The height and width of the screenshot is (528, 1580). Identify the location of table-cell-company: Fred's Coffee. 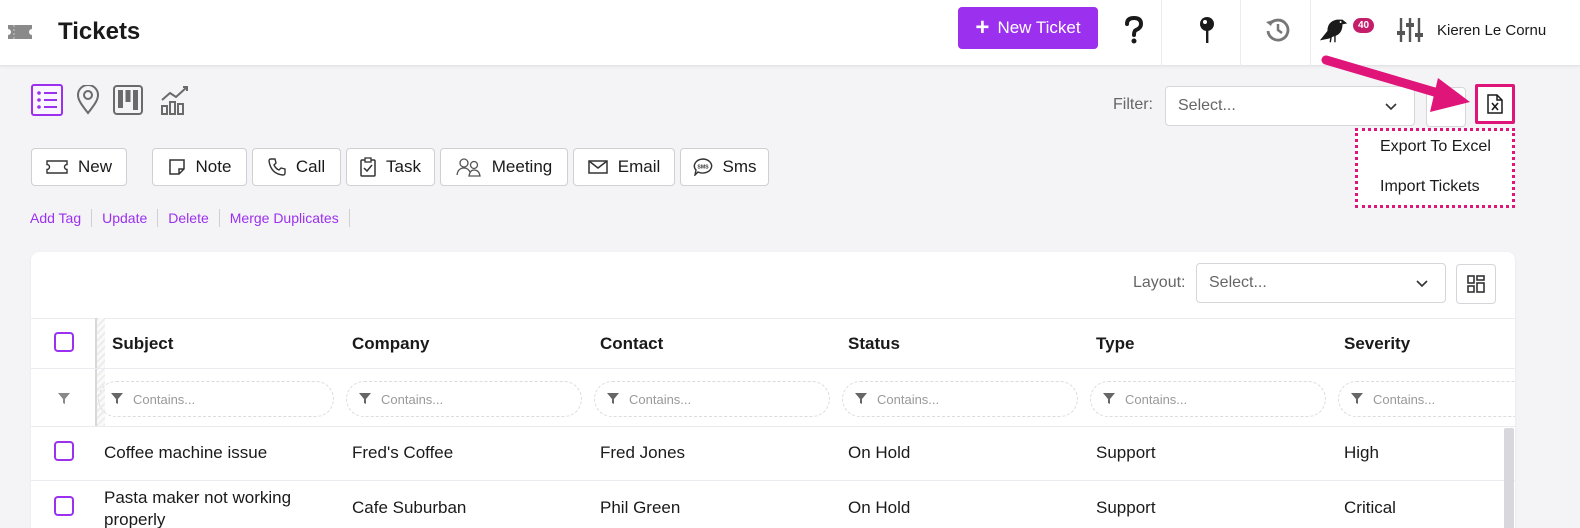
(402, 453).